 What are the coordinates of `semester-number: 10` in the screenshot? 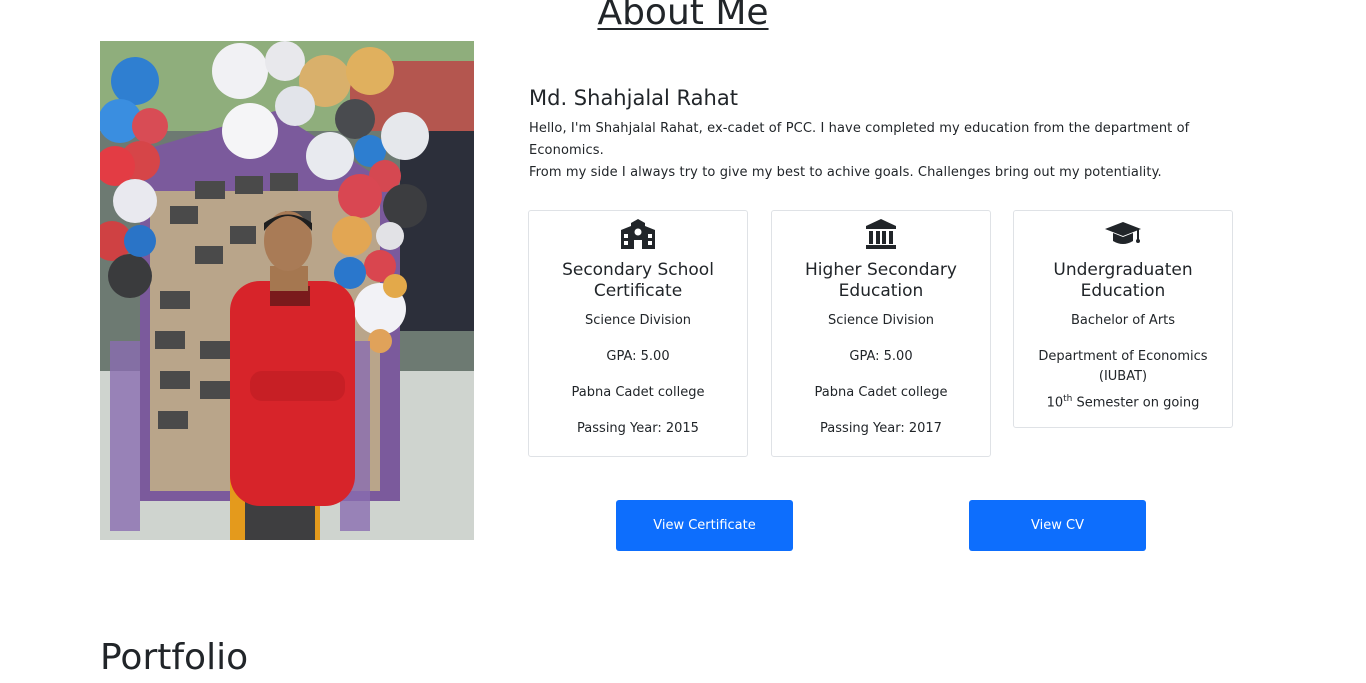 It's located at (1055, 403).